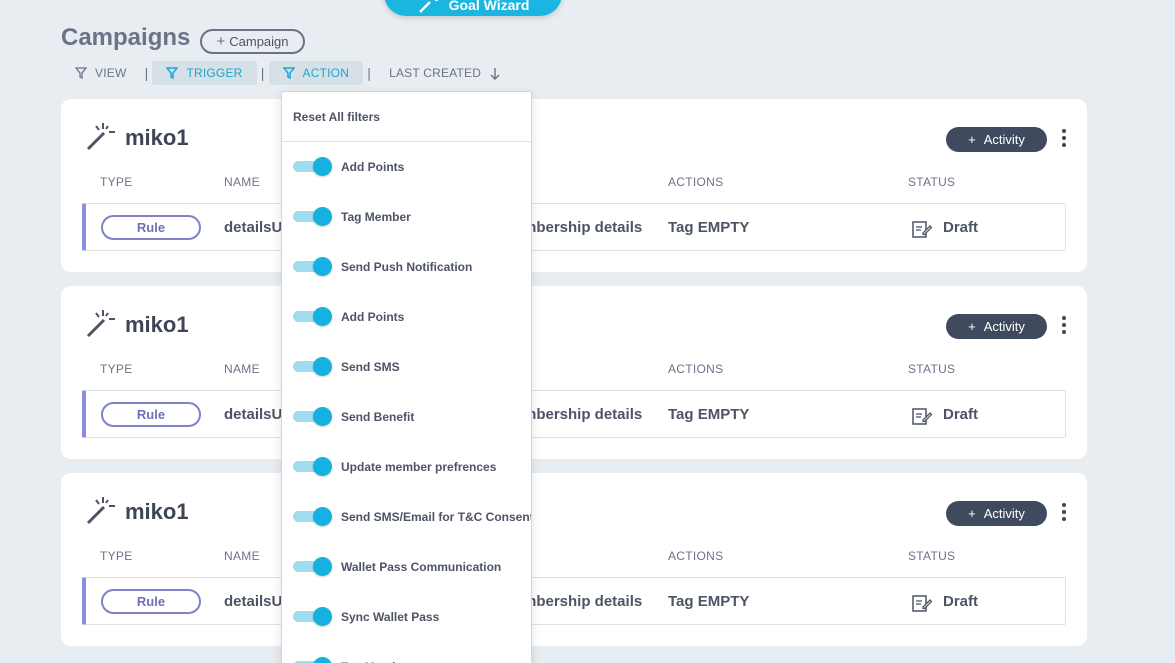 The image size is (1175, 663). I want to click on goal-wizard-label: Goal Wizard, so click(489, 6).